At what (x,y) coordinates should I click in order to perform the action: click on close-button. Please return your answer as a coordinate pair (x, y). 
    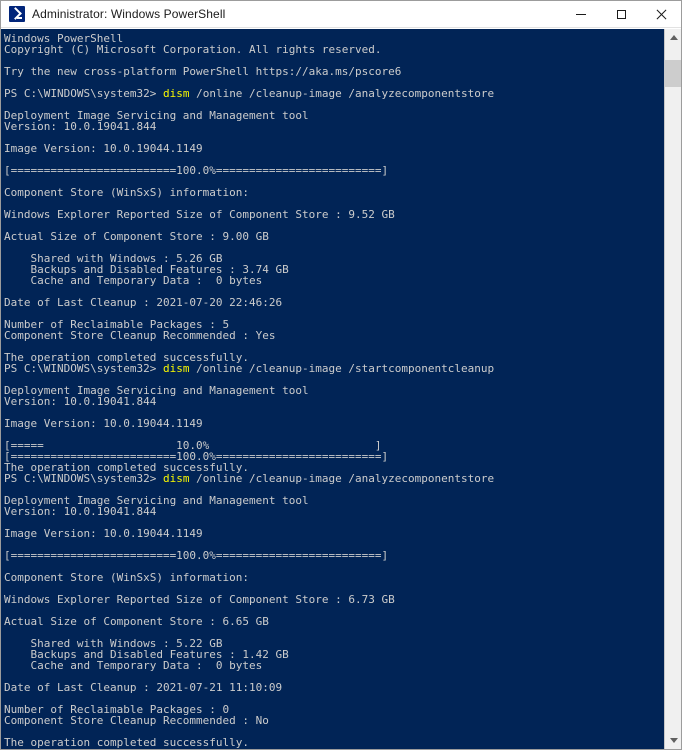
    Looking at the image, I should click on (661, 14).